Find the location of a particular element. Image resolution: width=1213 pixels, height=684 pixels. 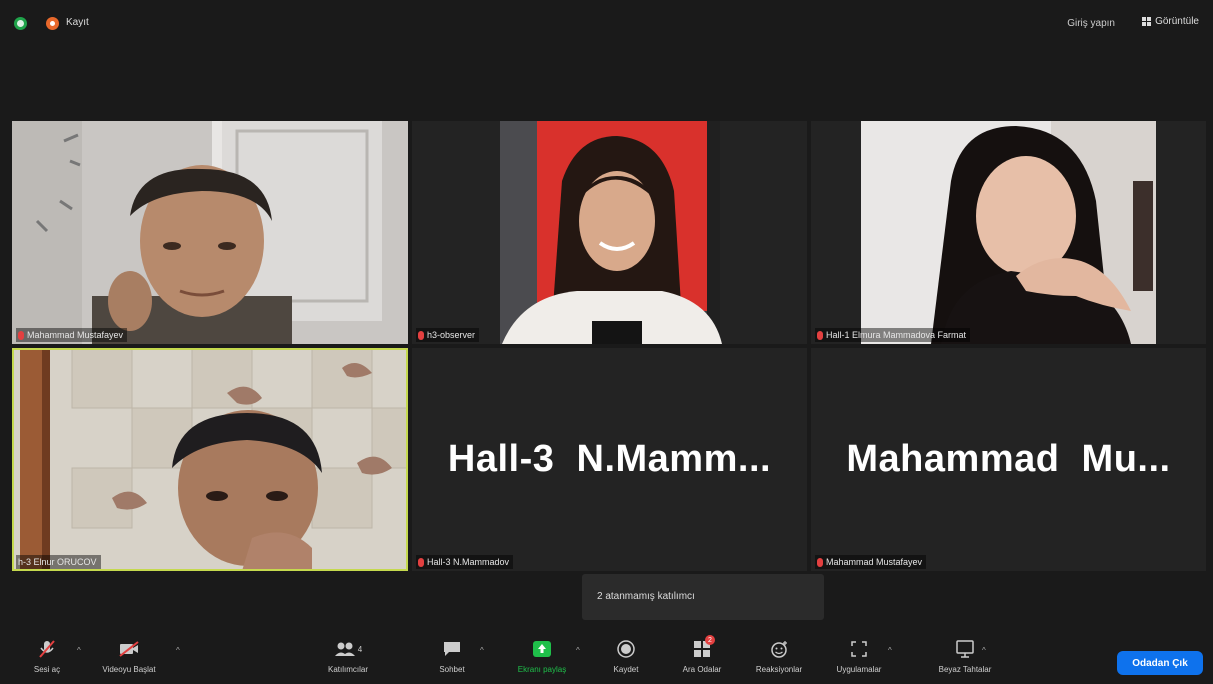

participant-name-label: Hall-1 Elmura Mammadova Farmat is located at coordinates (893, 335).